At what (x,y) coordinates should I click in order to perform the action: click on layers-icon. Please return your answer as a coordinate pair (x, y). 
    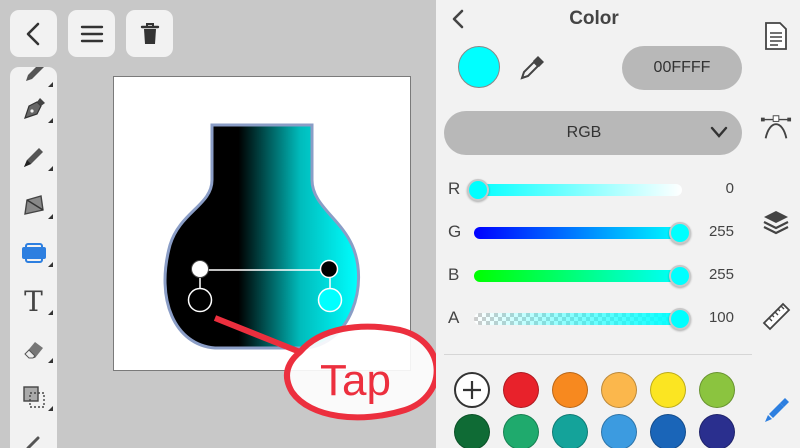
    Looking at the image, I should click on (776, 223).